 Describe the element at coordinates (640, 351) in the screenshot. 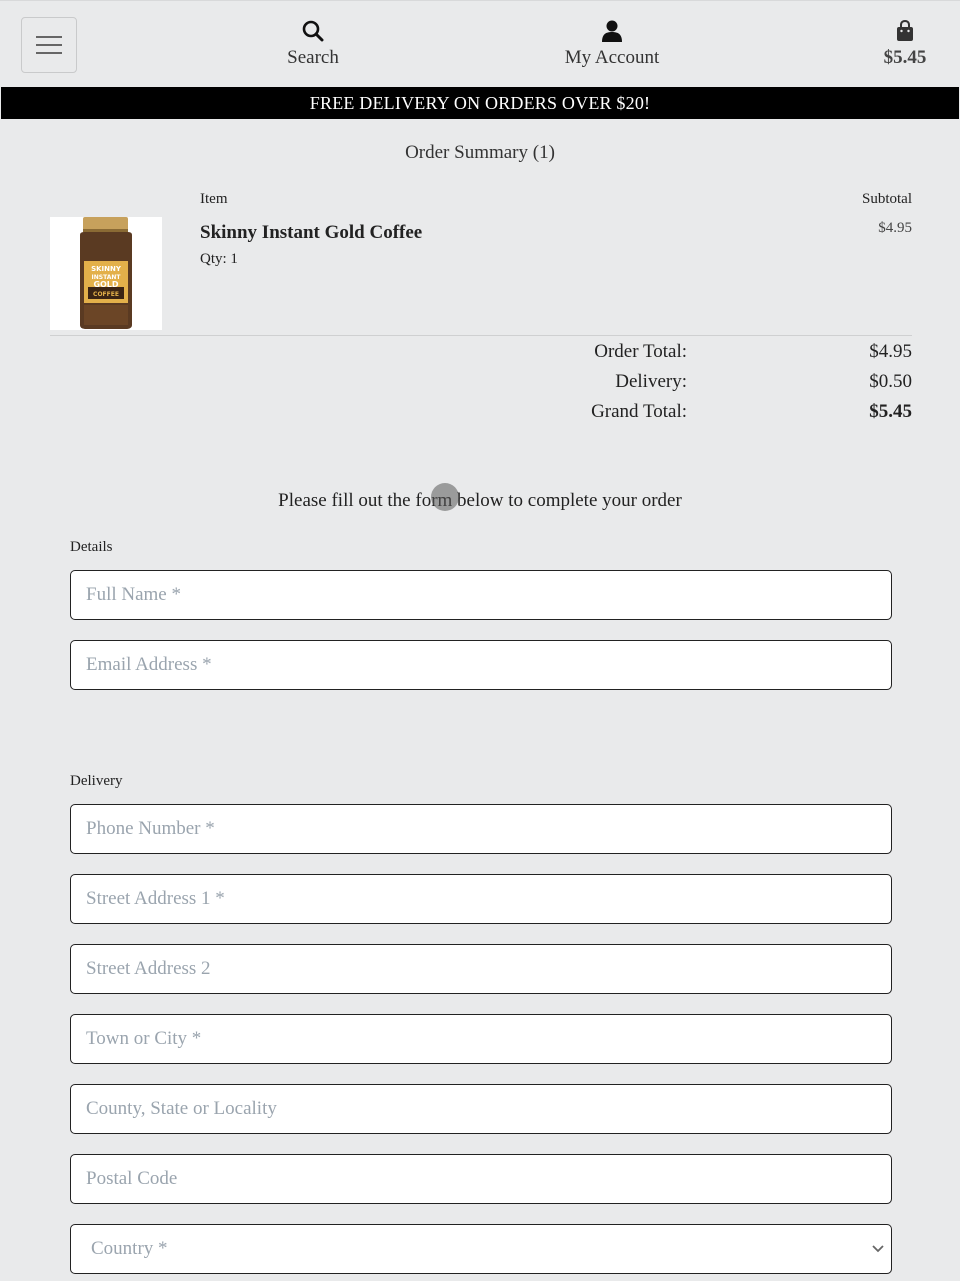

I see `order-total-label: Order Total:` at that location.